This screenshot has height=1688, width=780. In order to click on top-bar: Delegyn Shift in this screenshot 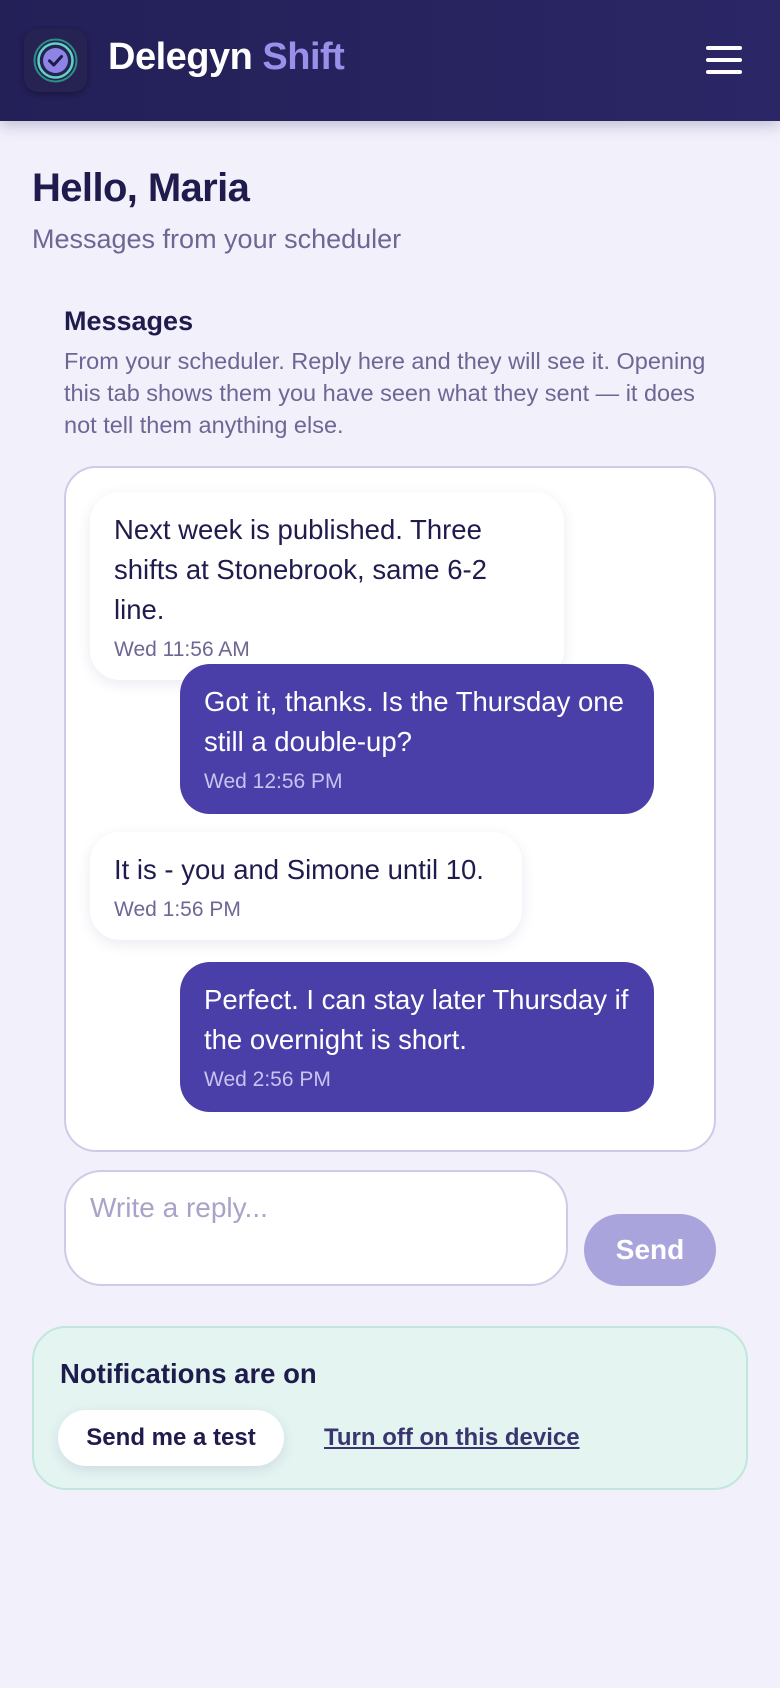, I will do `click(390, 60)`.